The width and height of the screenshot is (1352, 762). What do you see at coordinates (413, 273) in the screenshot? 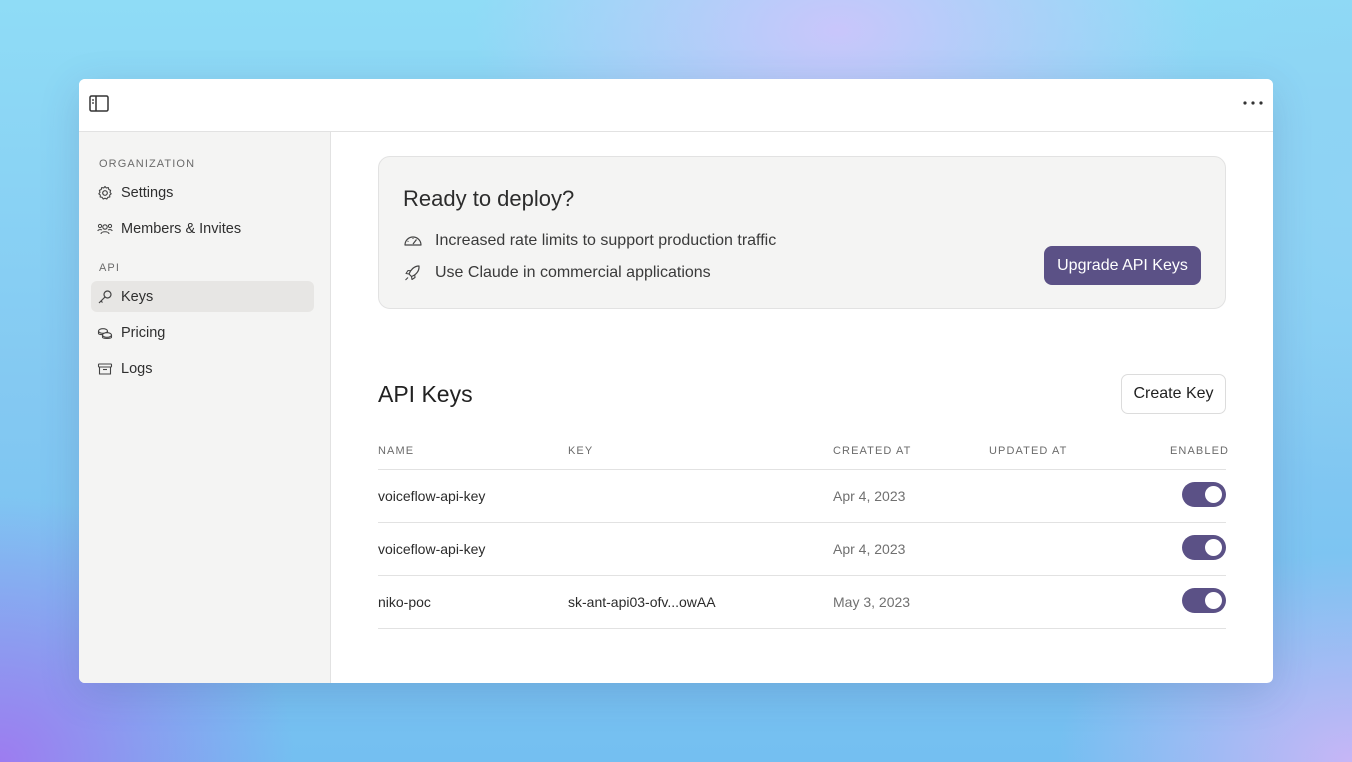
I see `rocket-icon` at bounding box center [413, 273].